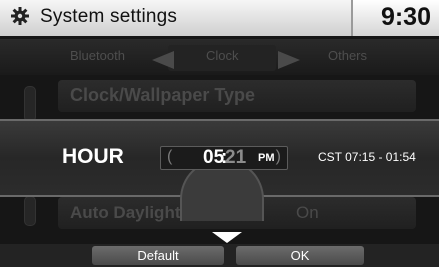 This screenshot has width=439, height=267. What do you see at coordinates (236, 157) in the screenshot?
I see `time-minute-value: 21` at bounding box center [236, 157].